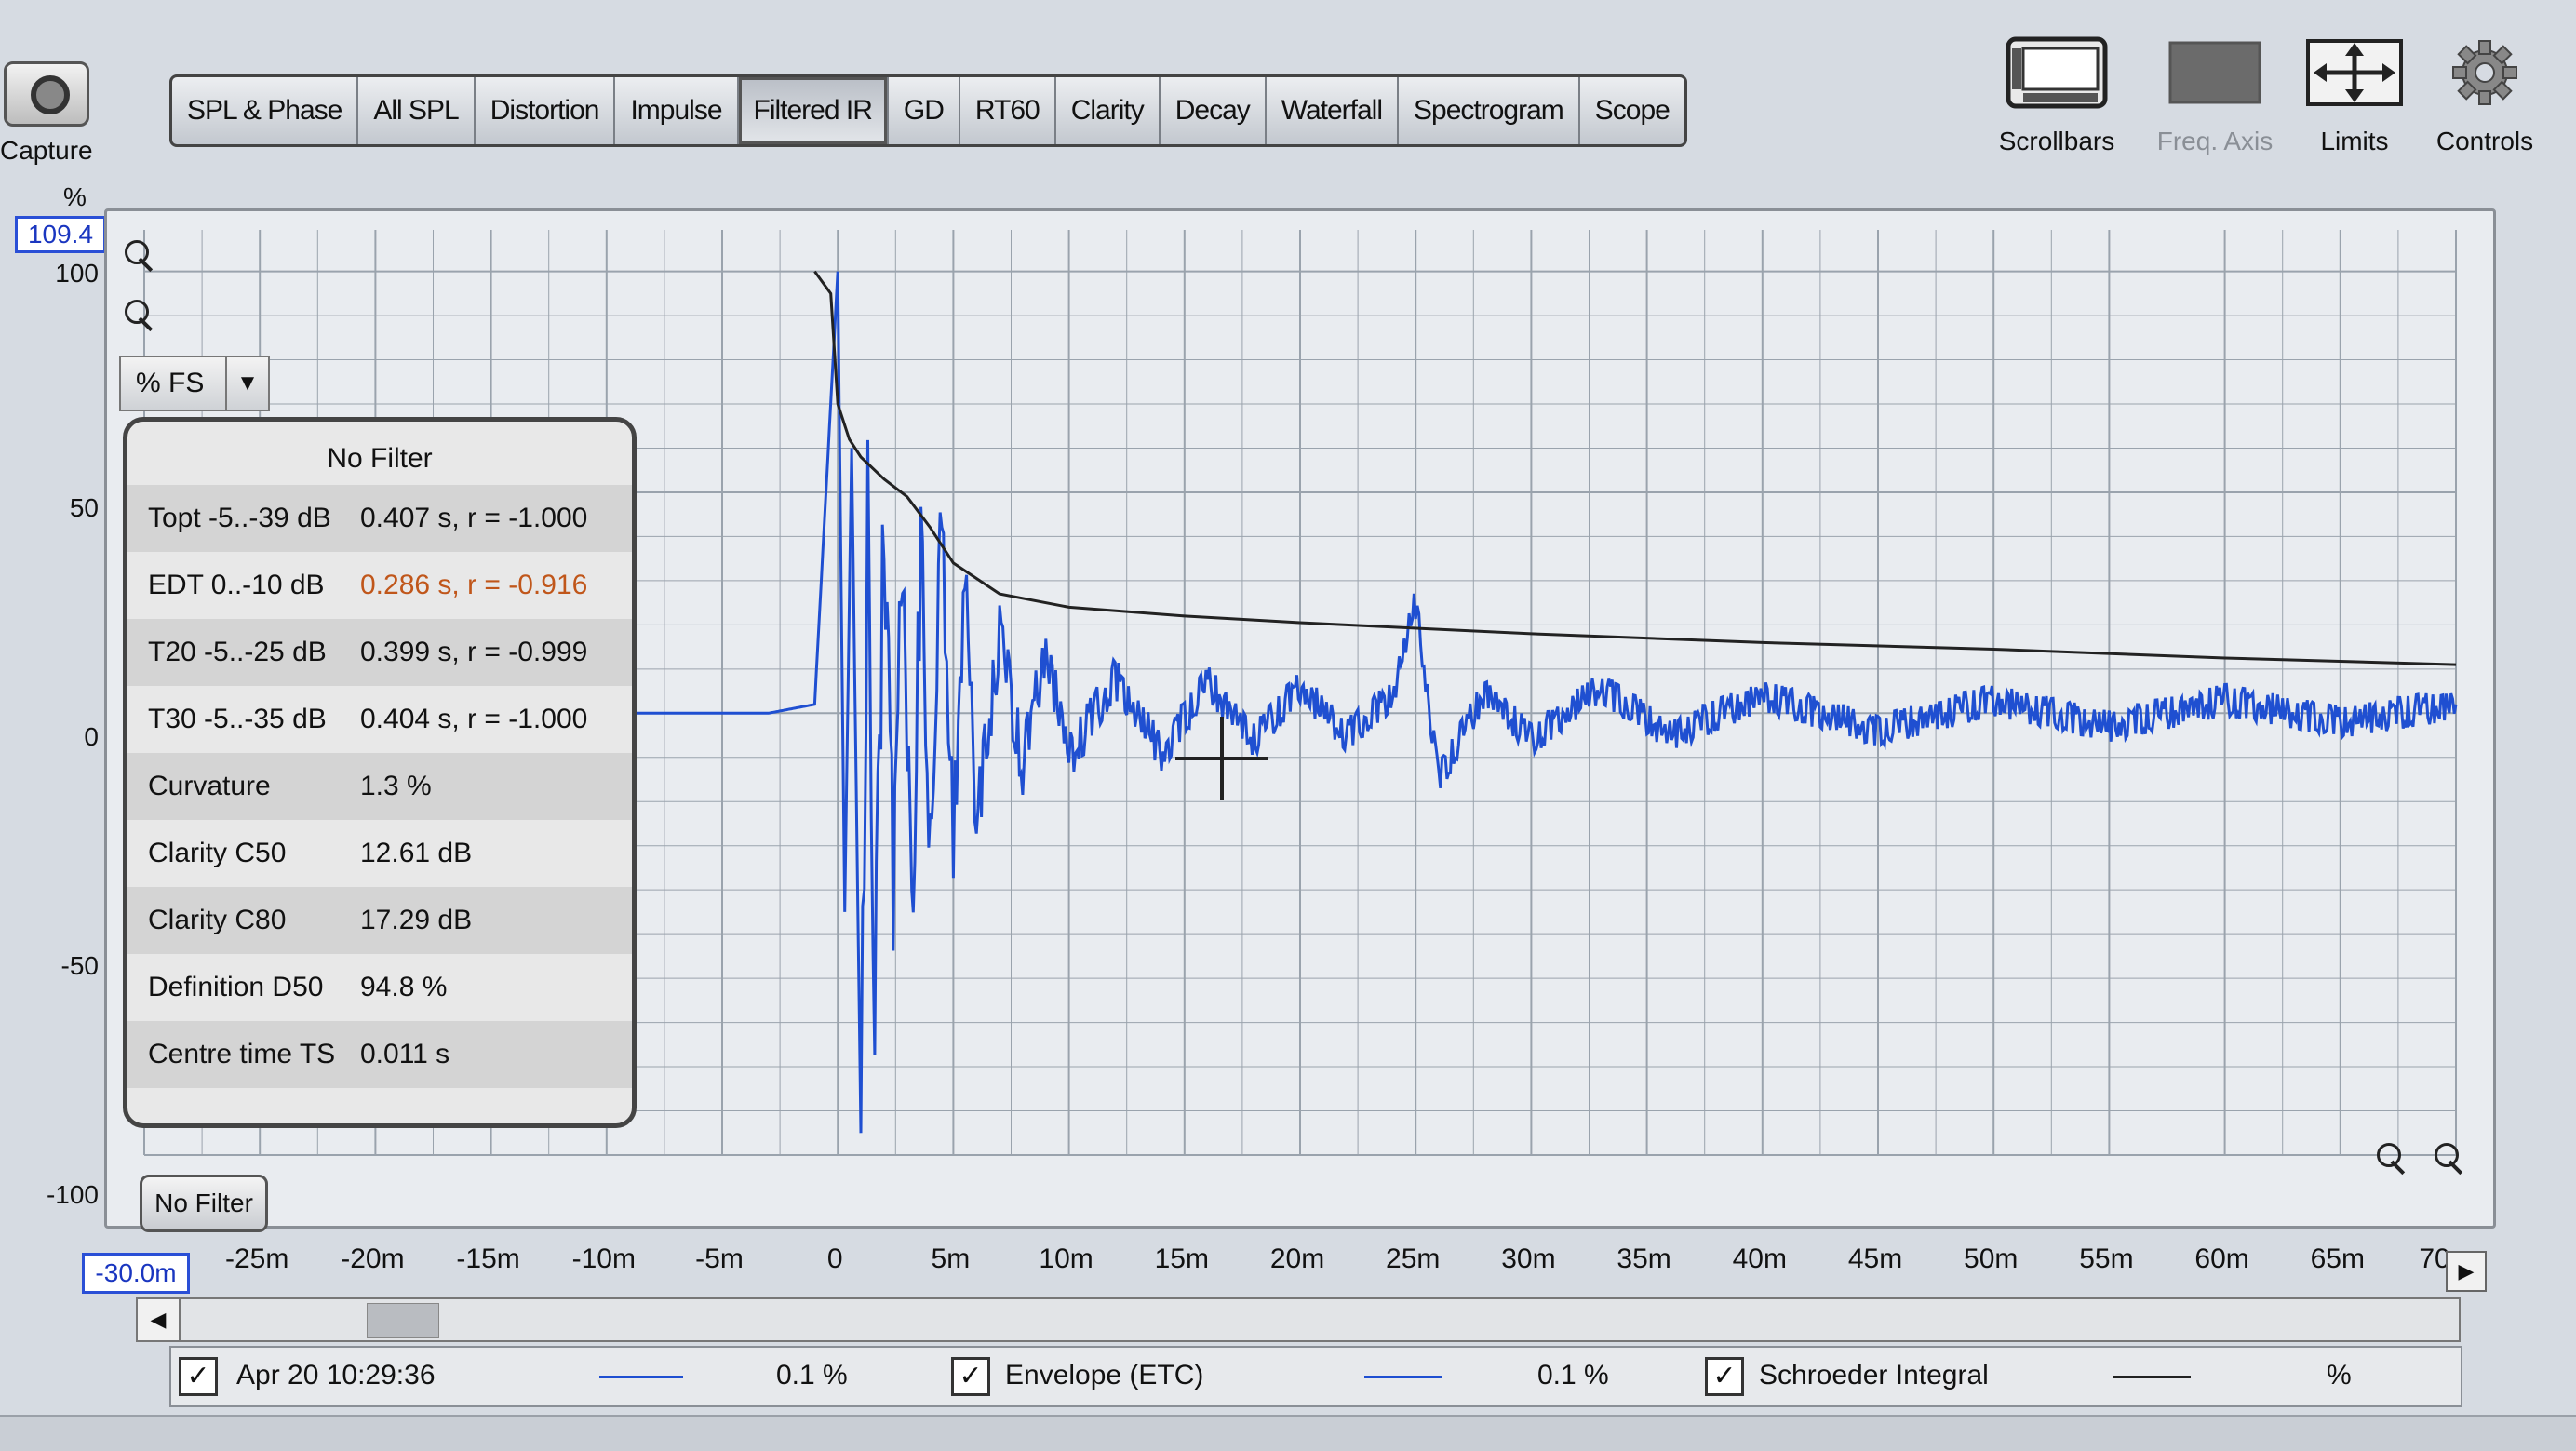 This screenshot has width=2576, height=1451. What do you see at coordinates (60, 234) in the screenshot?
I see `y-max-field: 109.4` at bounding box center [60, 234].